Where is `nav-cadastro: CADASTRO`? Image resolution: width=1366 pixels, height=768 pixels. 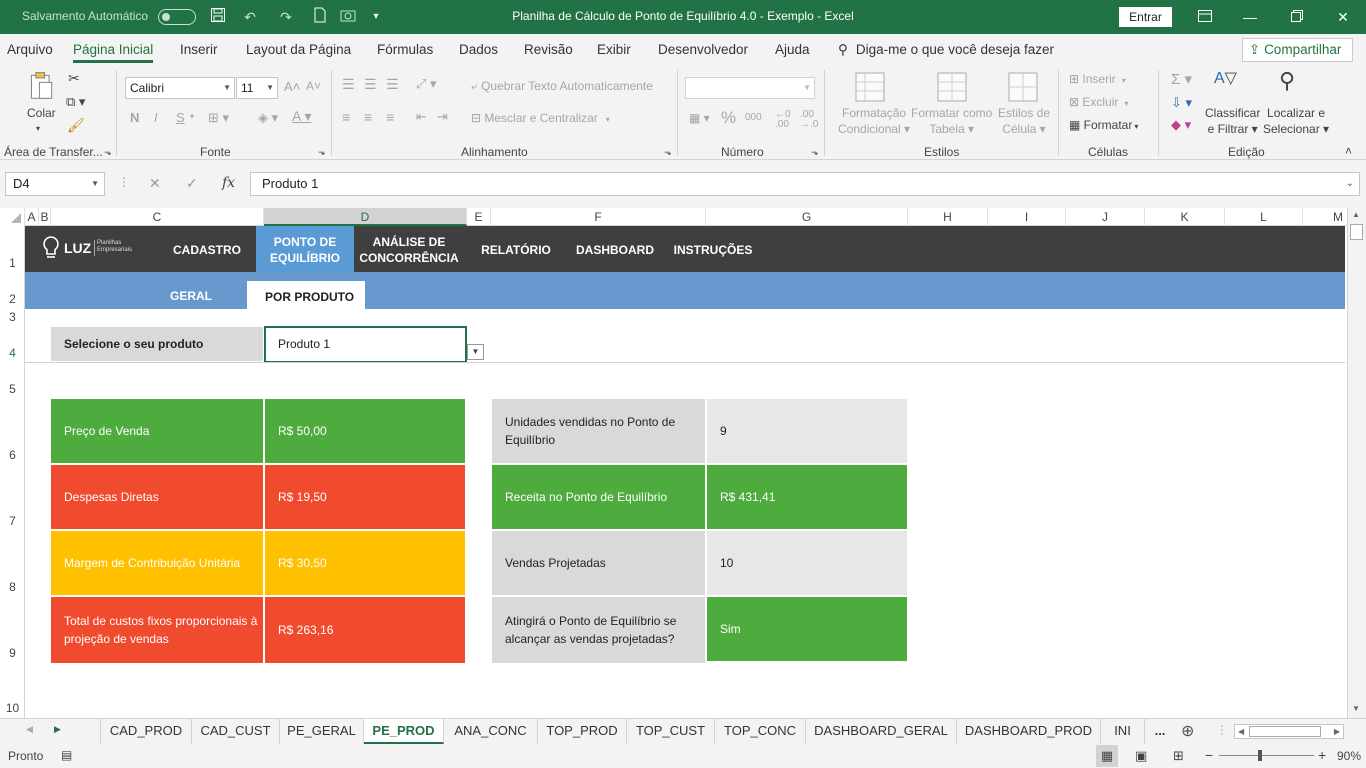 nav-cadastro: CADASTRO is located at coordinates (207, 250).